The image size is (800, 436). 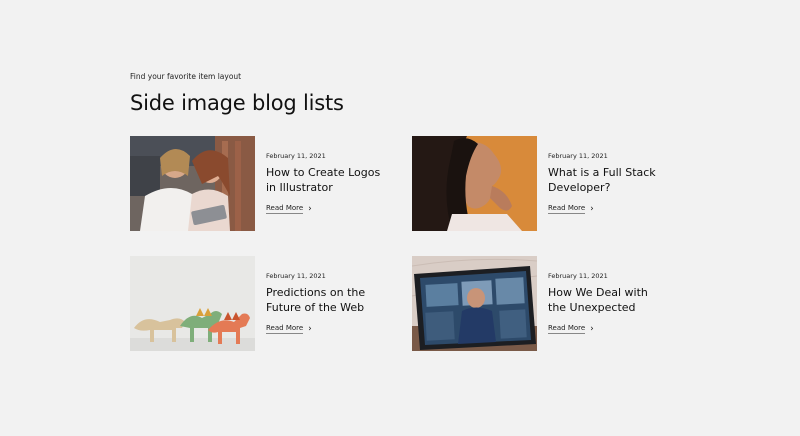 What do you see at coordinates (579, 187) in the screenshot?
I see `post-title-line: Developer?` at bounding box center [579, 187].